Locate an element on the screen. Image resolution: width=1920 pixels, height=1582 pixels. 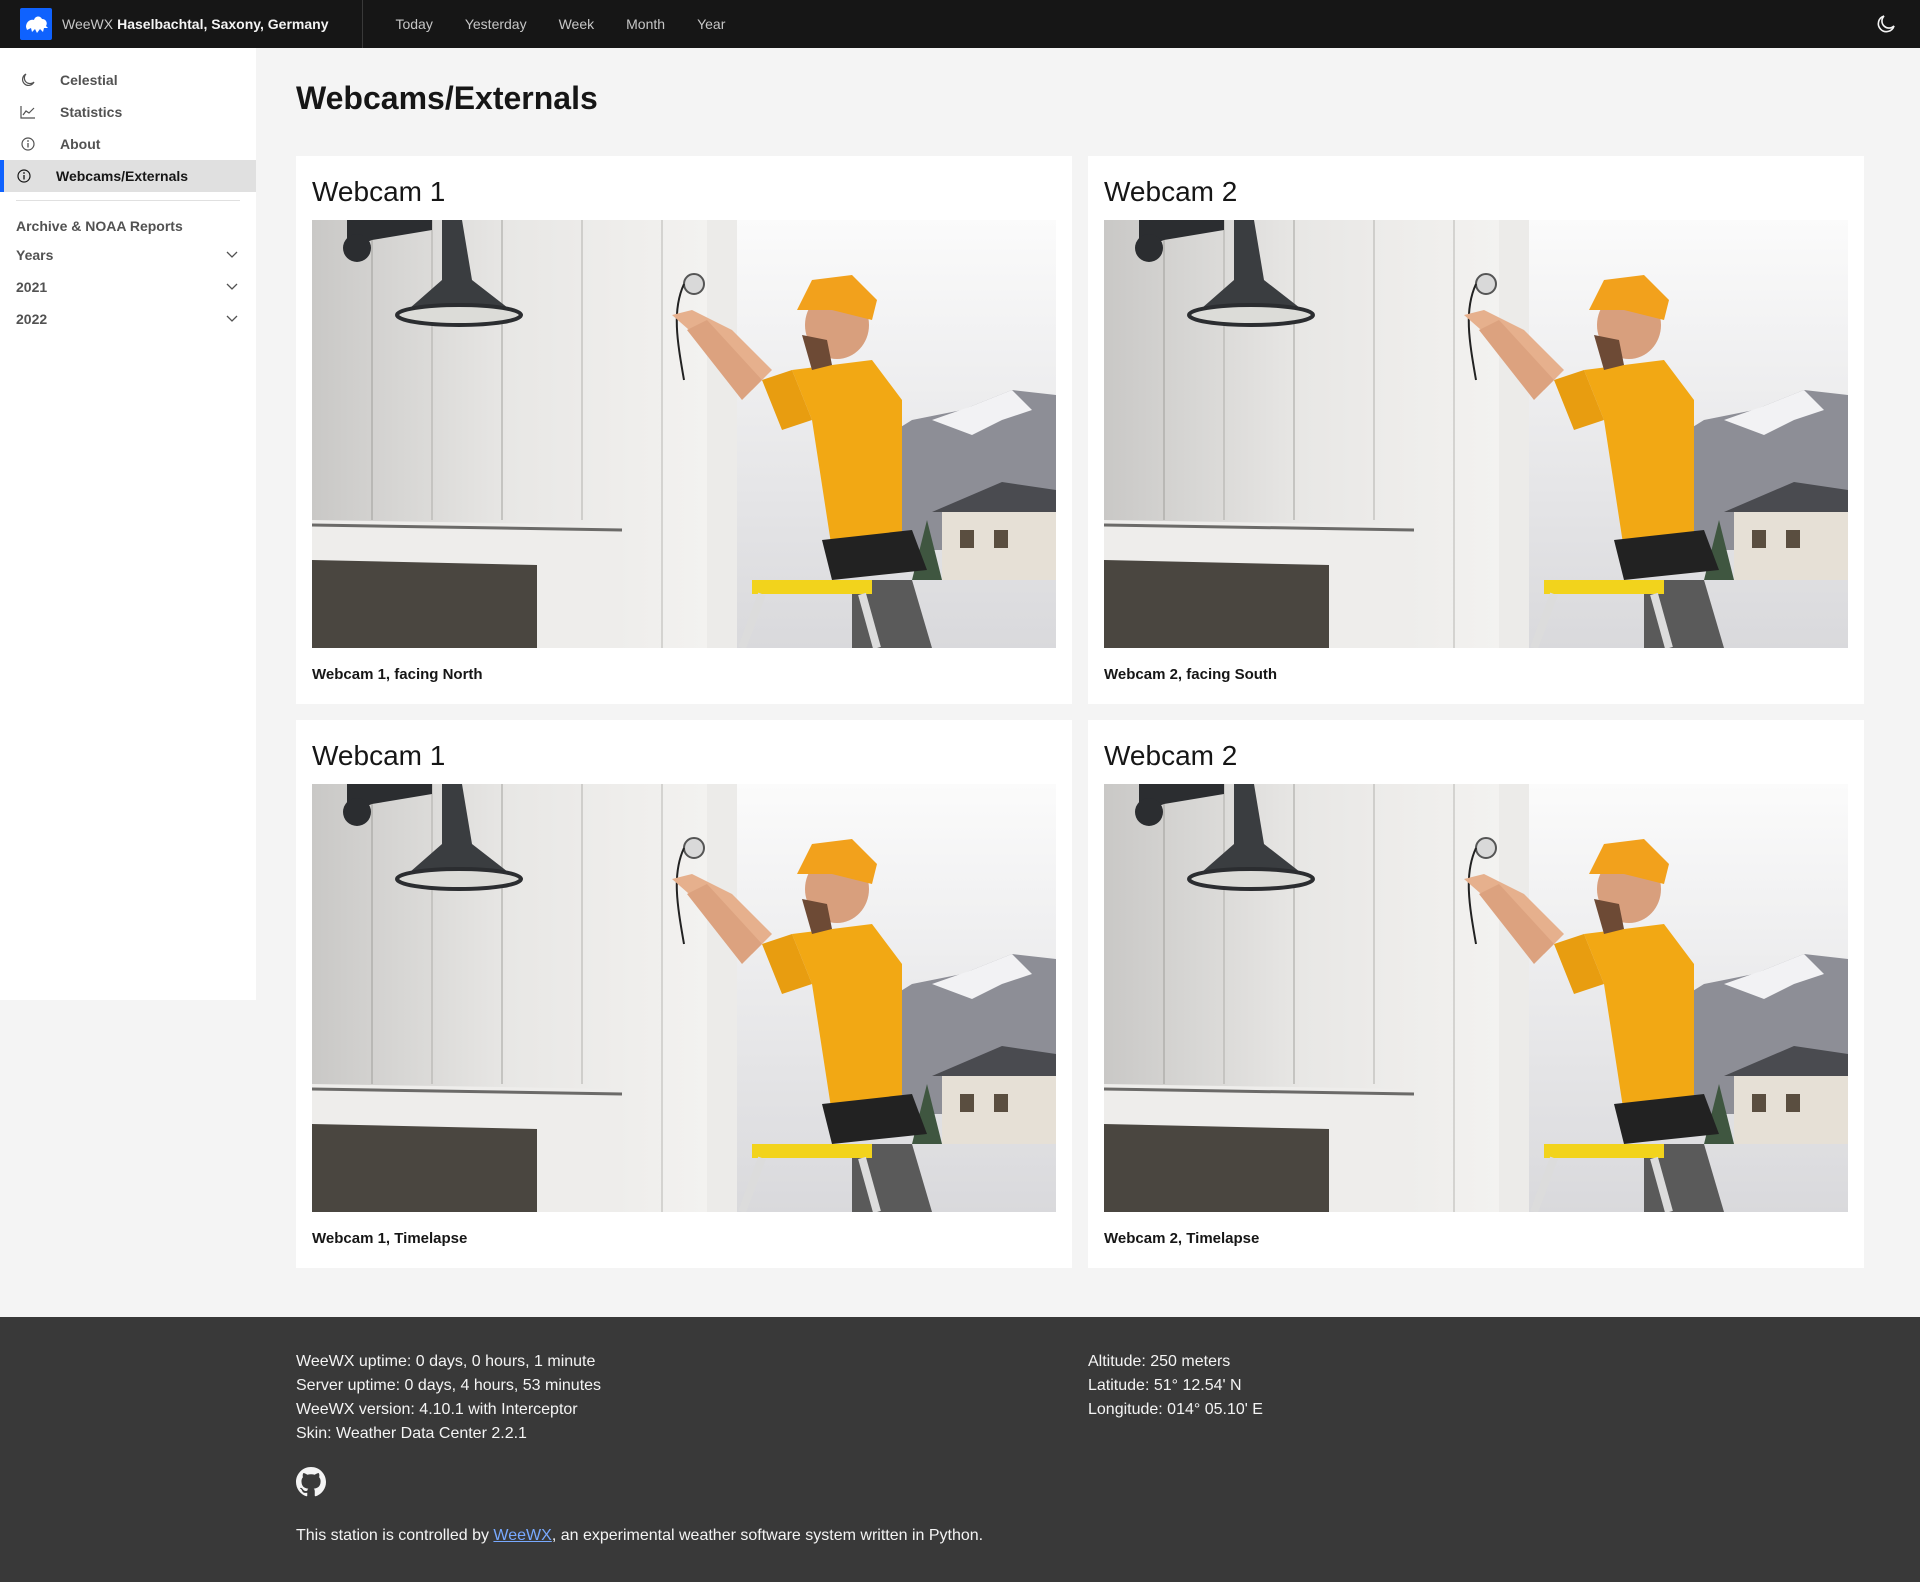
theme-toggle-button is located at coordinates (1886, 24).